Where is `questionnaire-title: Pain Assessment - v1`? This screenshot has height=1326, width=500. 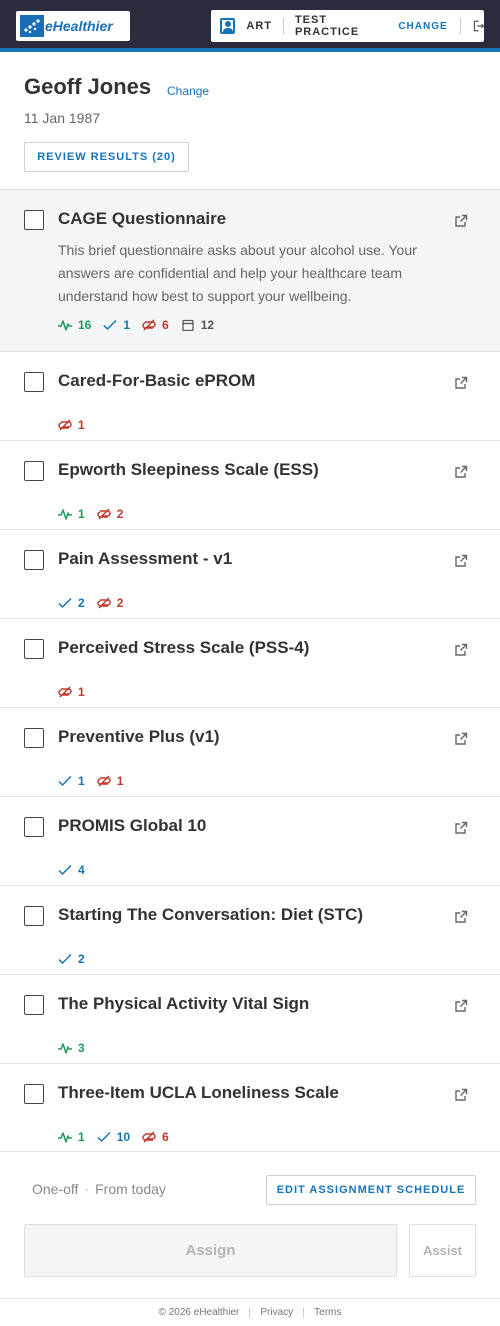 questionnaire-title: Pain Assessment - v1 is located at coordinates (145, 558).